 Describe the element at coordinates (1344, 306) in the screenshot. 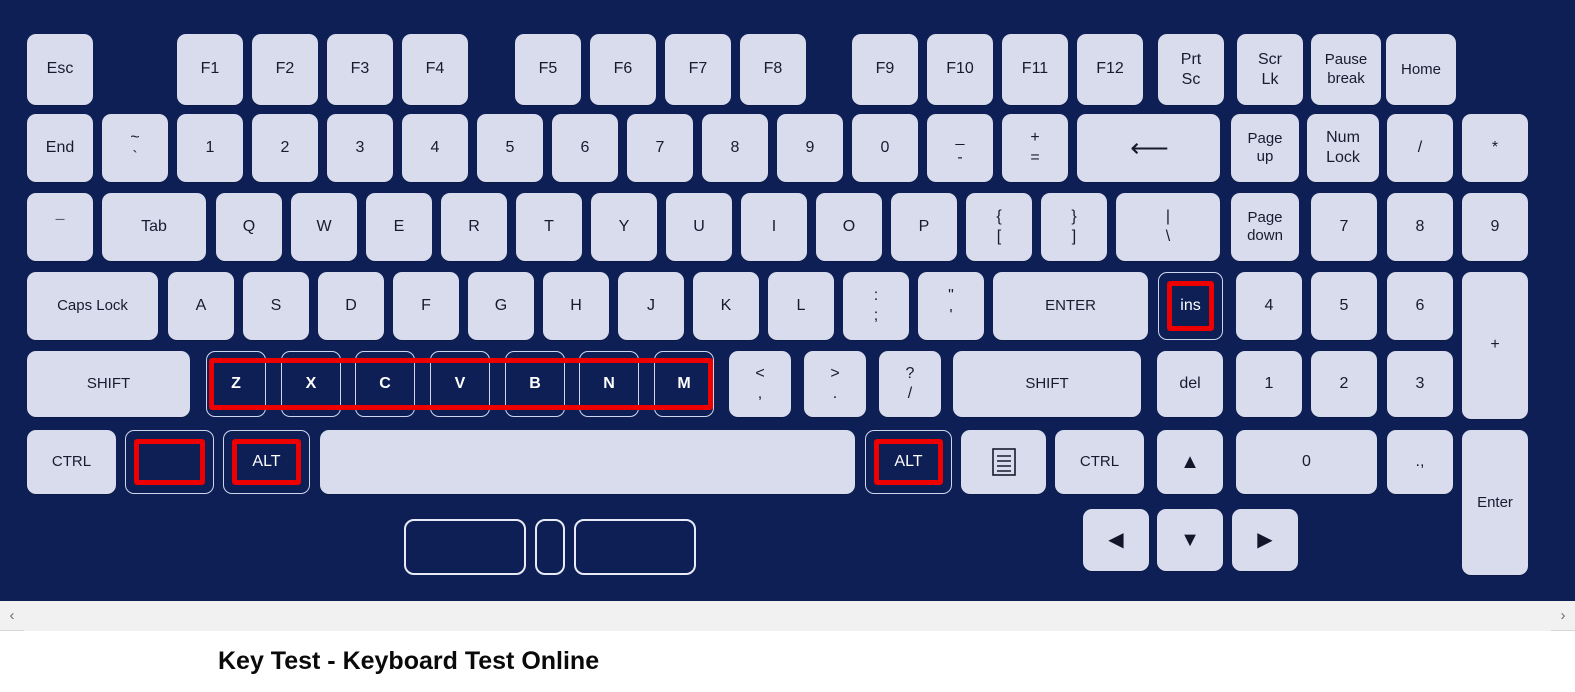

I see `key-numpad-5: 5` at that location.